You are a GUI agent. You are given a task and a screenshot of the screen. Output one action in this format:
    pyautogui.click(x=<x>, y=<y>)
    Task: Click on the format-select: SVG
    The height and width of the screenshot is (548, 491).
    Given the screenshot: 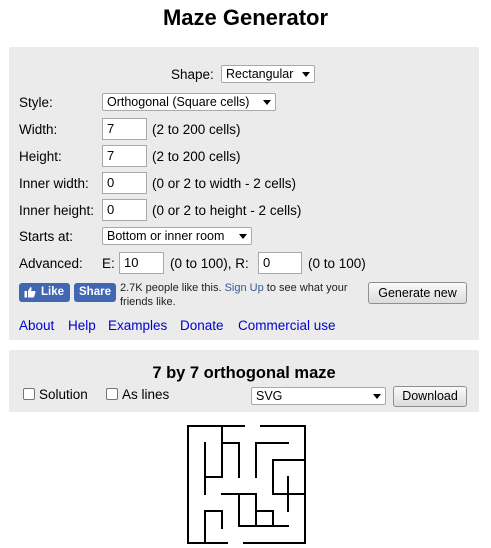 What is the action you would take?
    pyautogui.click(x=318, y=396)
    